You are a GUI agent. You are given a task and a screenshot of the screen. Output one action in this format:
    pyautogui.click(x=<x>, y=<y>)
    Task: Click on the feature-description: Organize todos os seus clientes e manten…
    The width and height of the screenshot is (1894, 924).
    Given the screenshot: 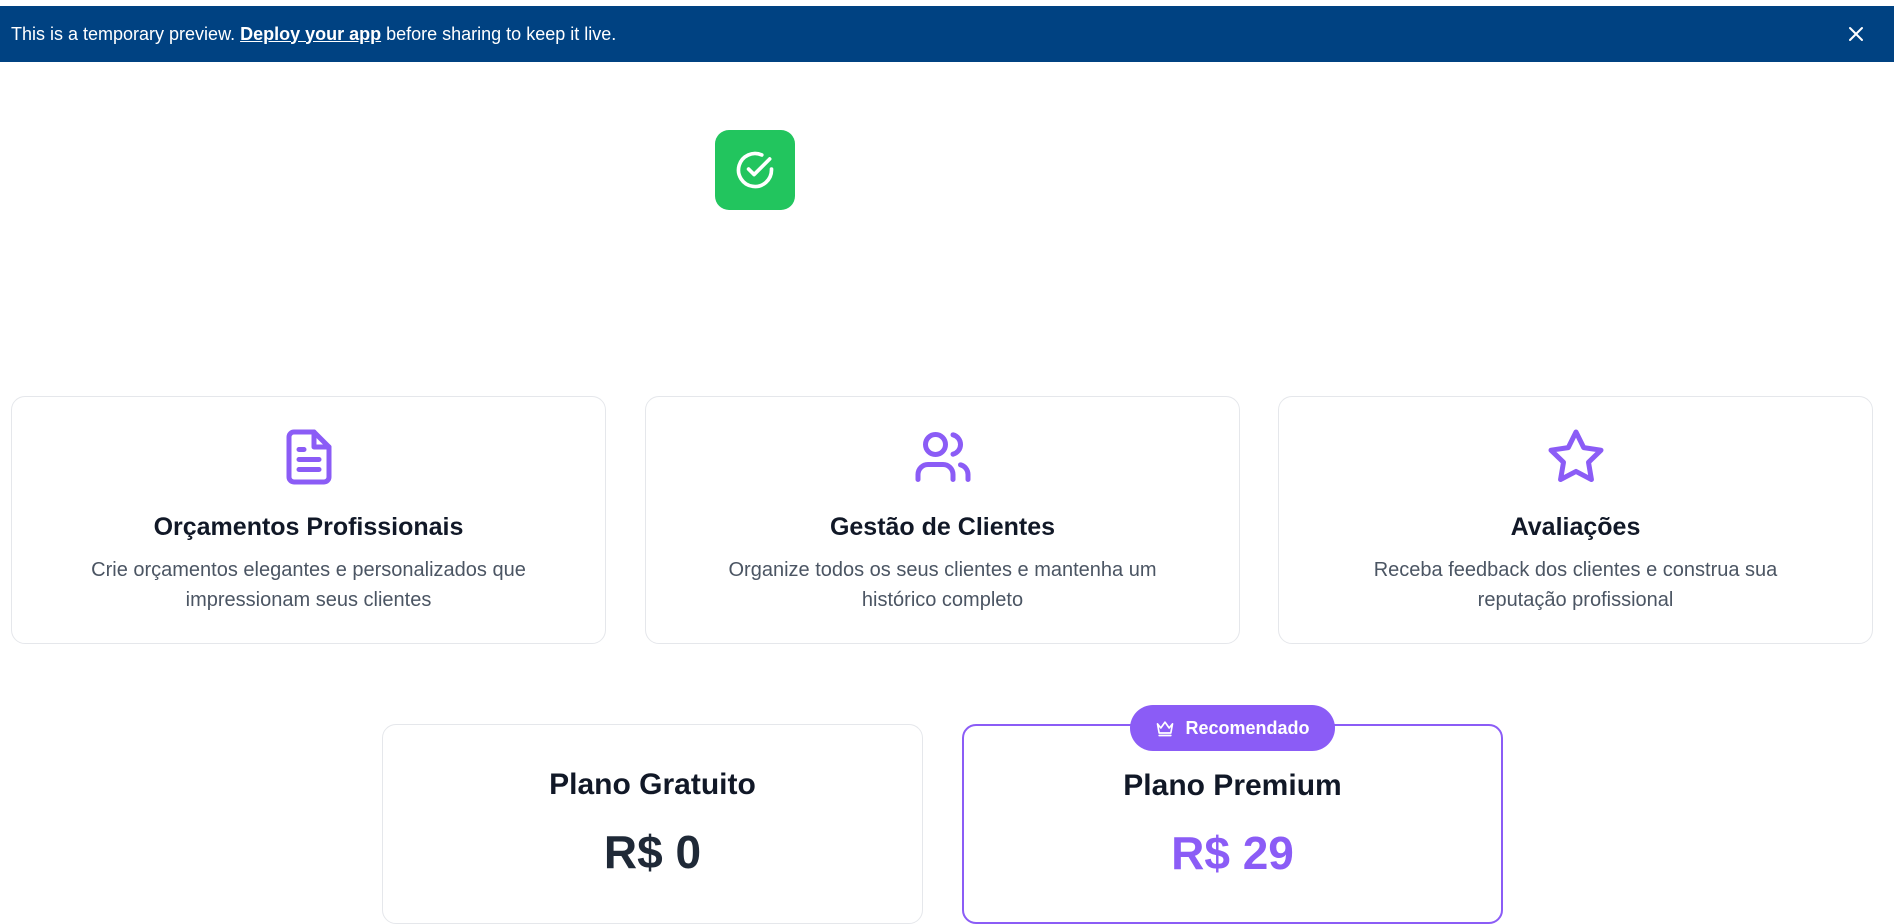 What is the action you would take?
    pyautogui.click(x=942, y=585)
    